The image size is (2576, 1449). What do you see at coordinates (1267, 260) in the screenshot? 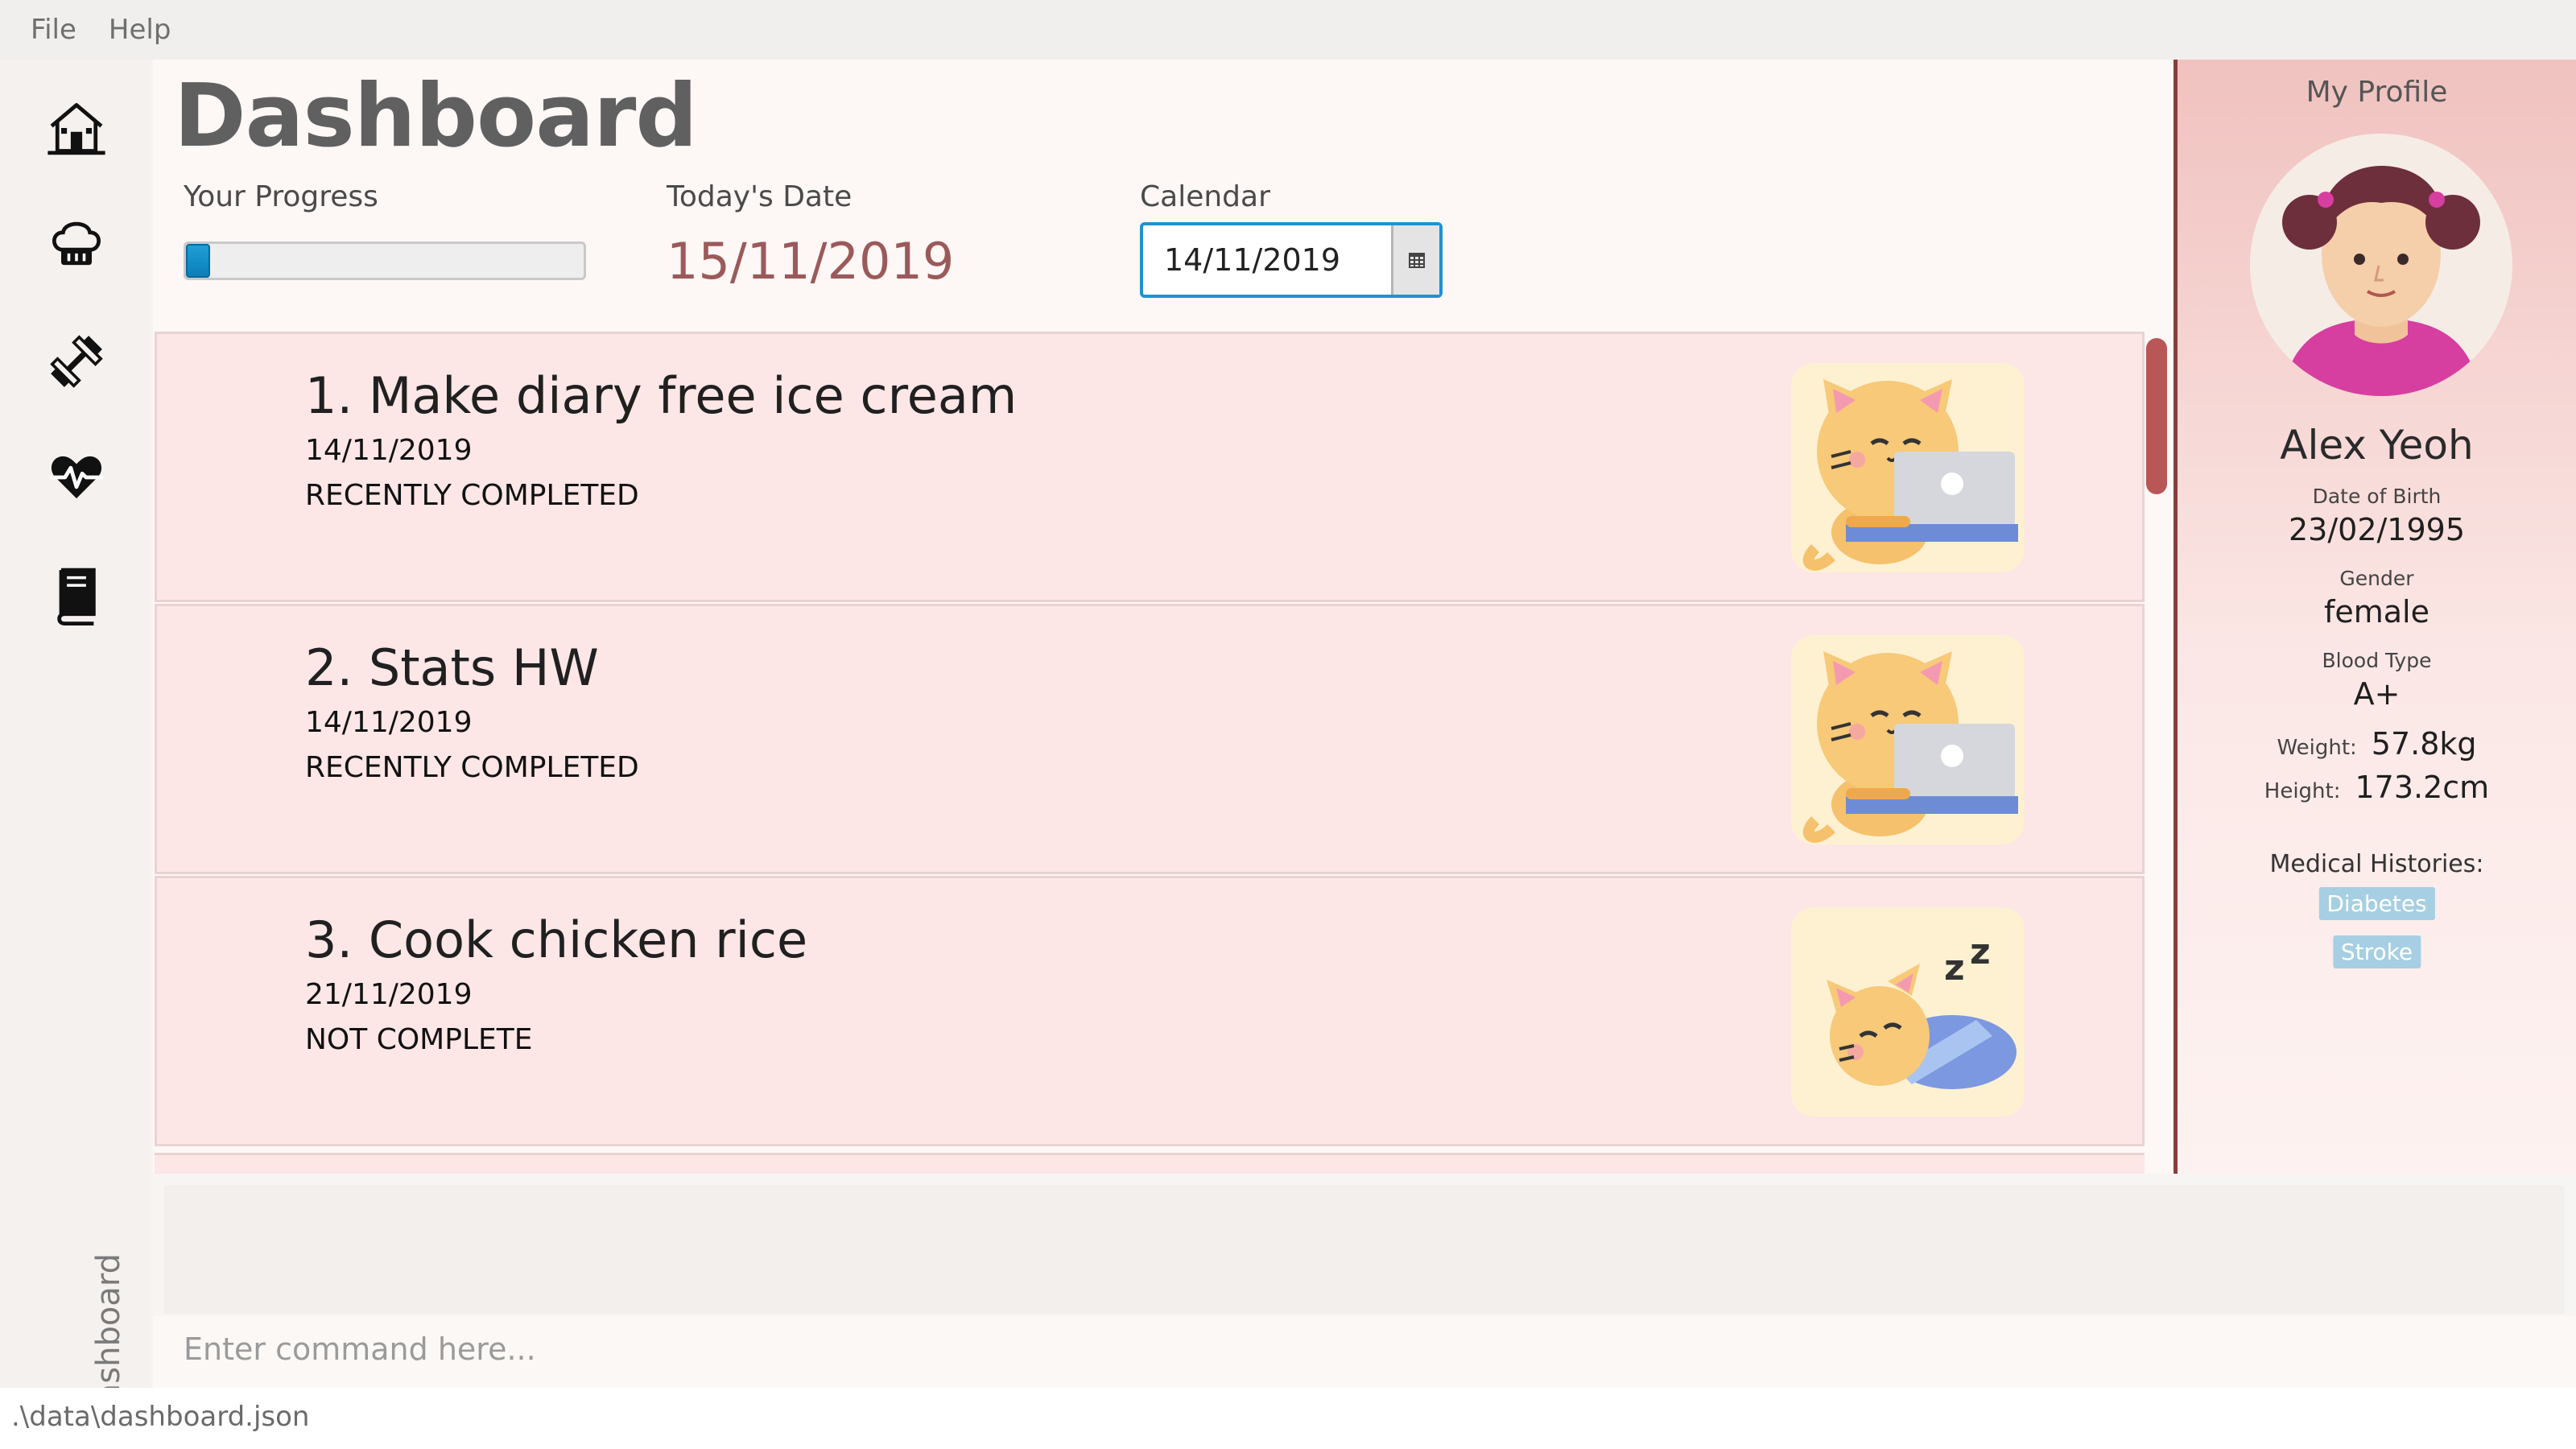
I see `calendar-date-input: 14/11/2019` at bounding box center [1267, 260].